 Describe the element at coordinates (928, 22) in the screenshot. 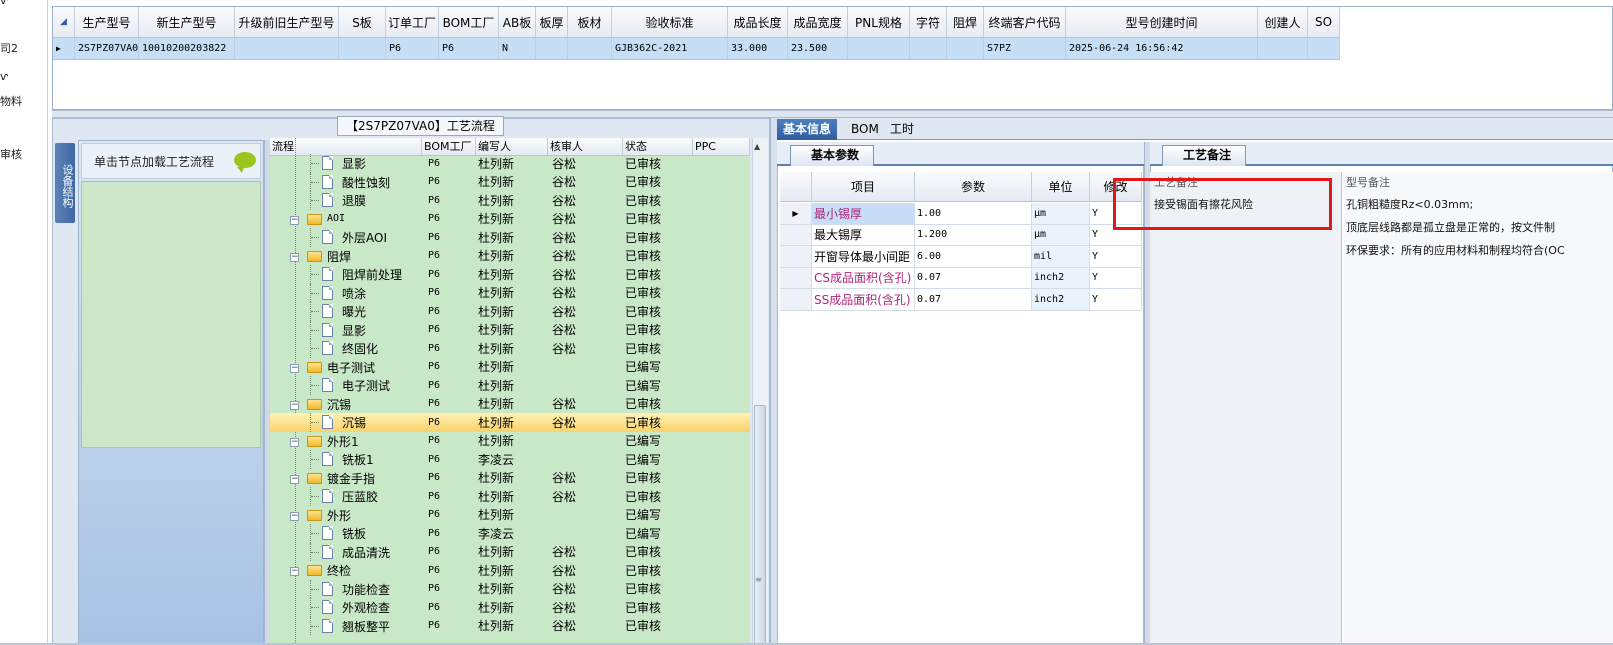

I see `column-header: 字符` at that location.